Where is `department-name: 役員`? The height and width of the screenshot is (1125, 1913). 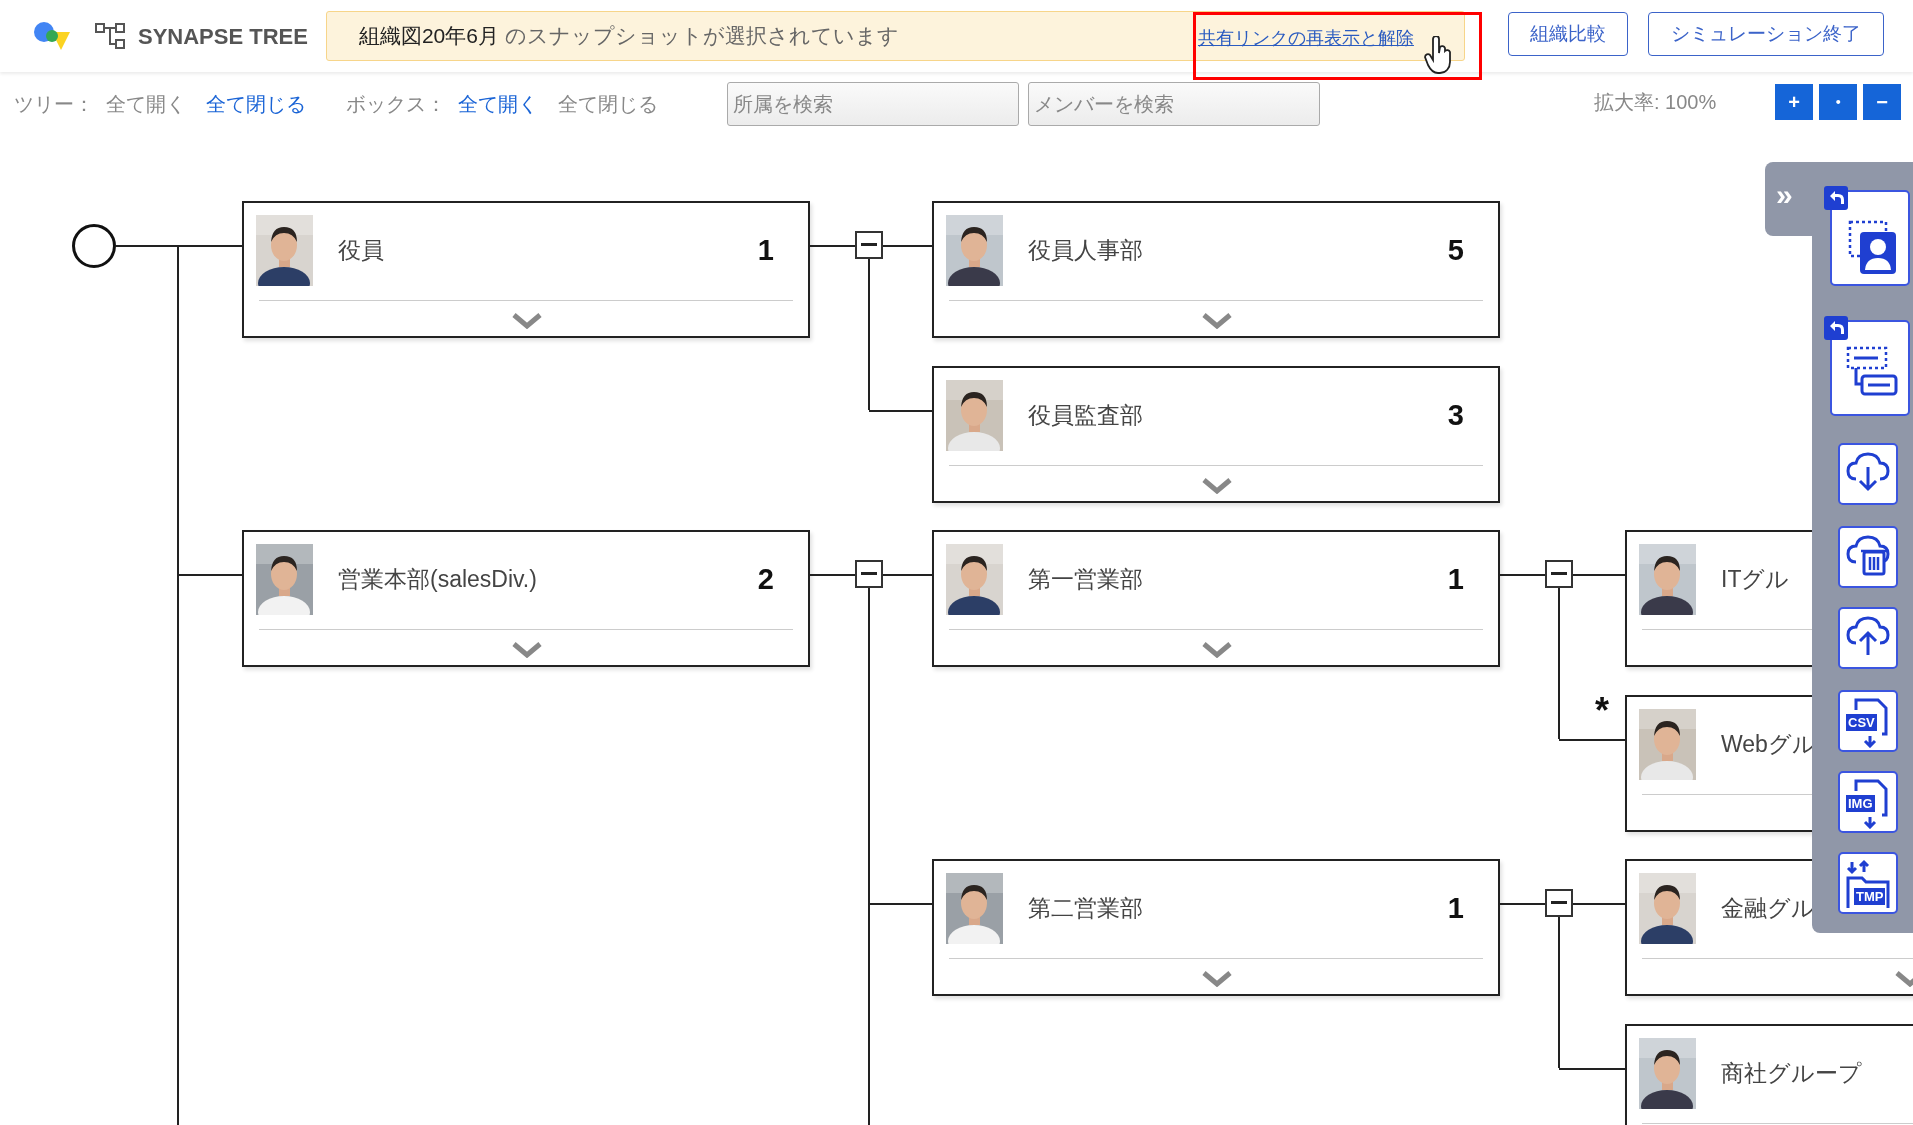 department-name: 役員 is located at coordinates (361, 250).